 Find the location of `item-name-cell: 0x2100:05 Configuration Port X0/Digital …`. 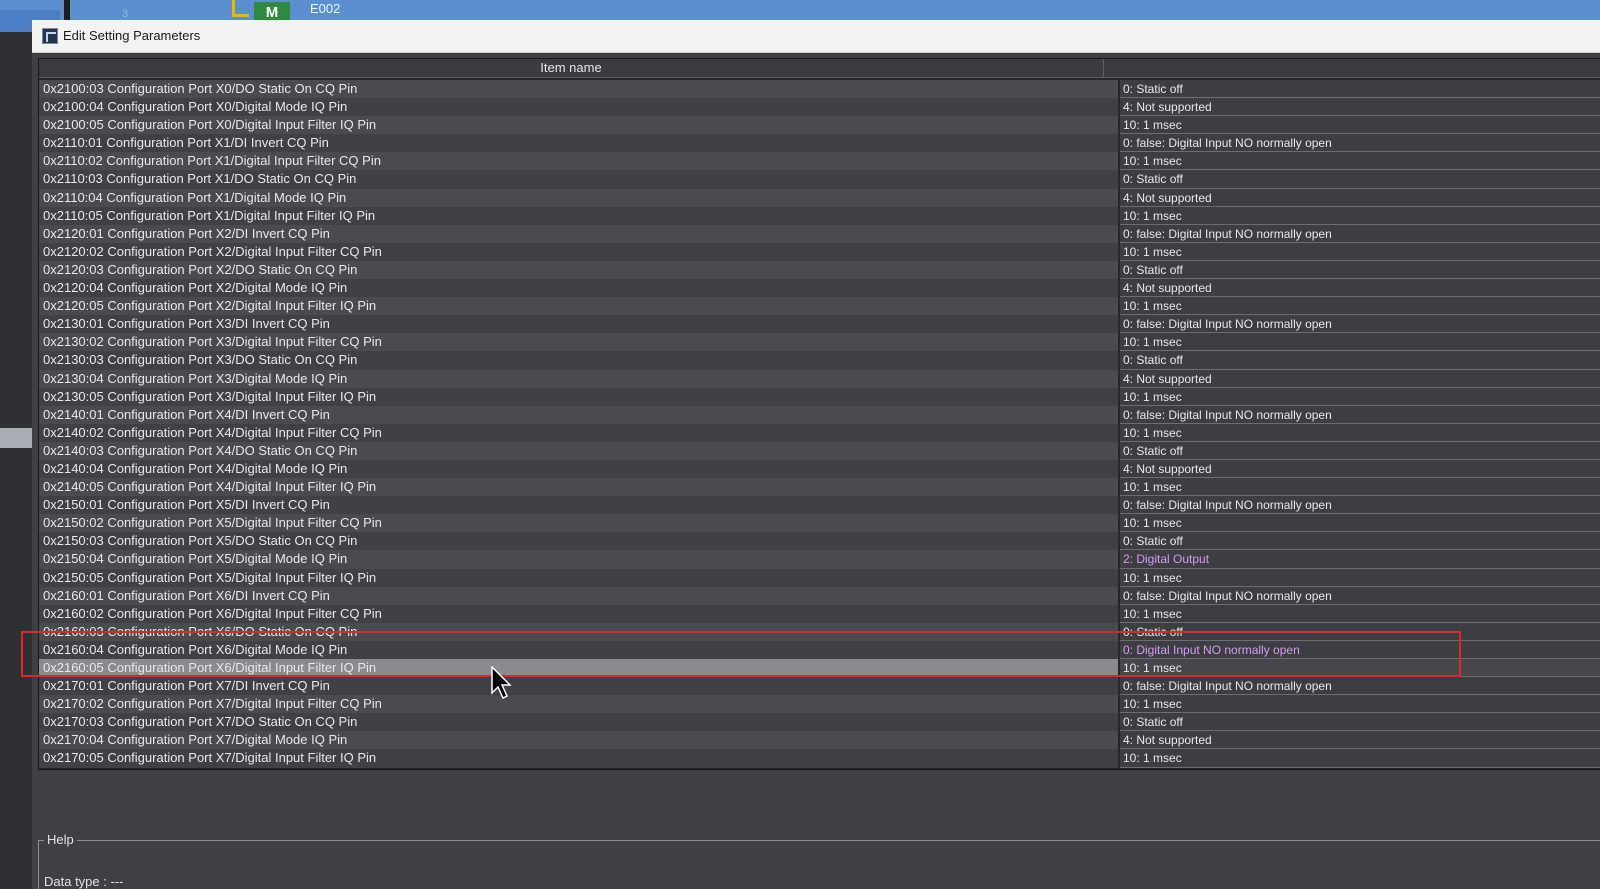

item-name-cell: 0x2100:05 Configuration Port X0/Digital … is located at coordinates (578, 125).